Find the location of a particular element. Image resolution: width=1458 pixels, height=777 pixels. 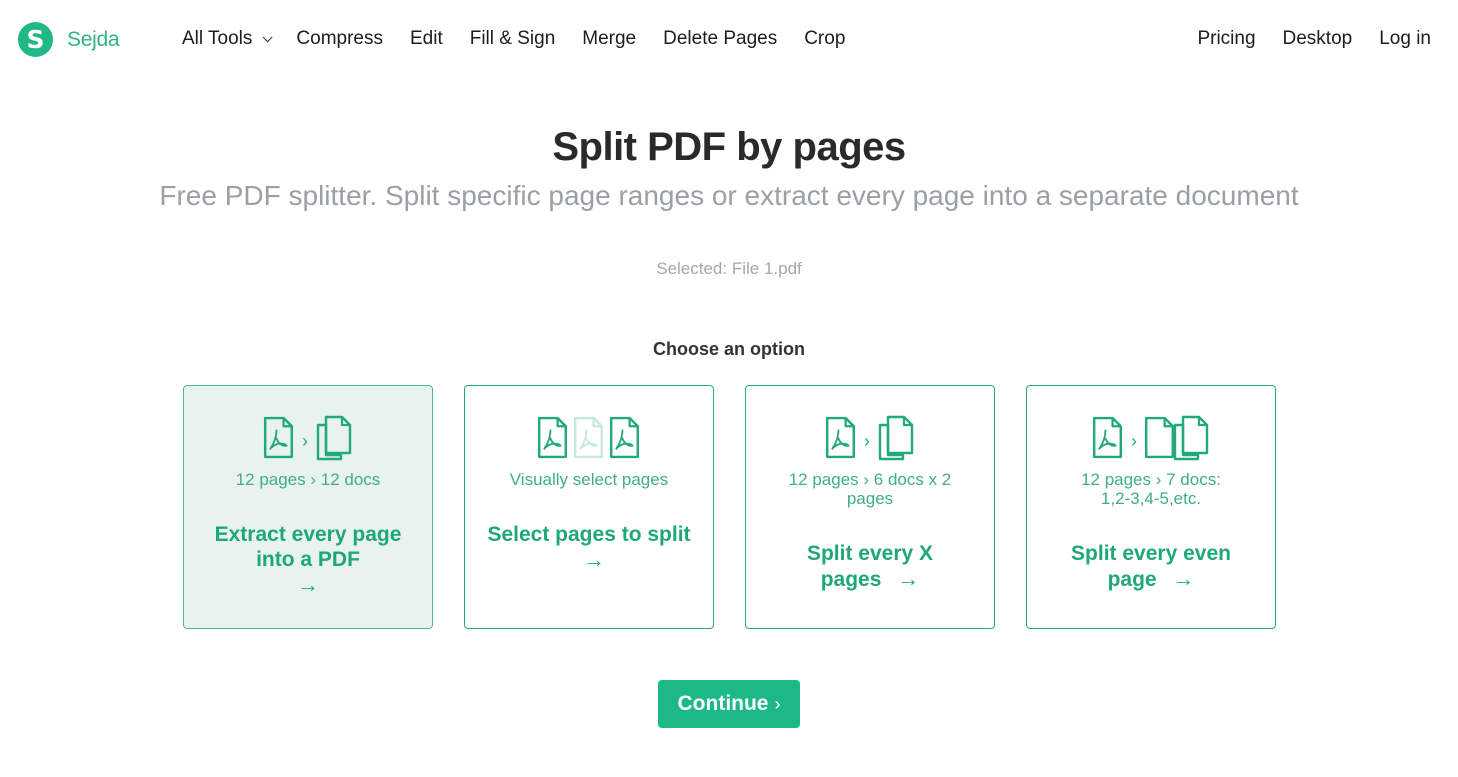

option-label: Select pages to split → is located at coordinates (589, 547).